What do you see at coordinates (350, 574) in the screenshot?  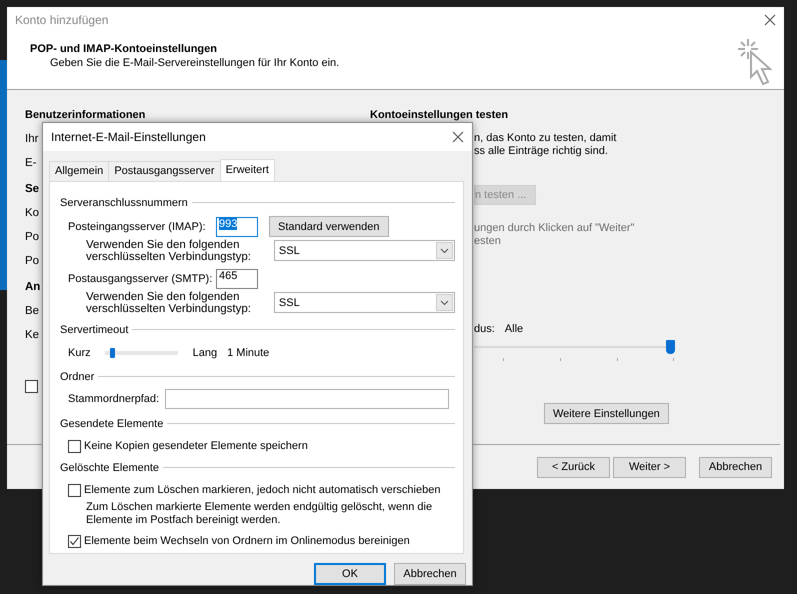 I see `dialog-button: OK` at bounding box center [350, 574].